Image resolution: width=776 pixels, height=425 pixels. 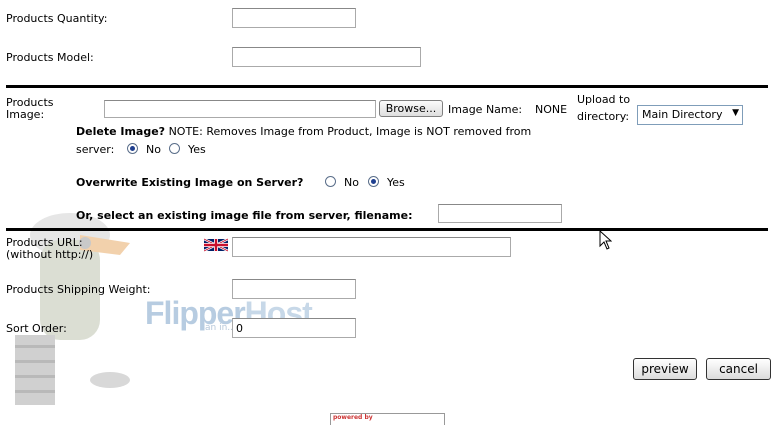 I want to click on image-label-line2: Image:, so click(x=25, y=114).